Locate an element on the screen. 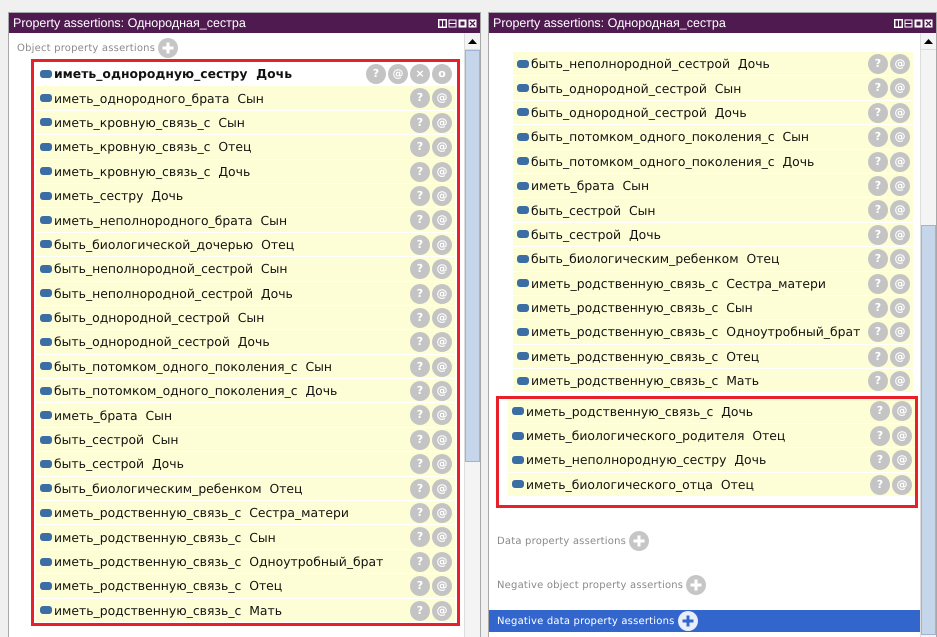 The image size is (937, 637). assertion-row: иметь_брата Сын ? @ is located at coordinates (713, 186).